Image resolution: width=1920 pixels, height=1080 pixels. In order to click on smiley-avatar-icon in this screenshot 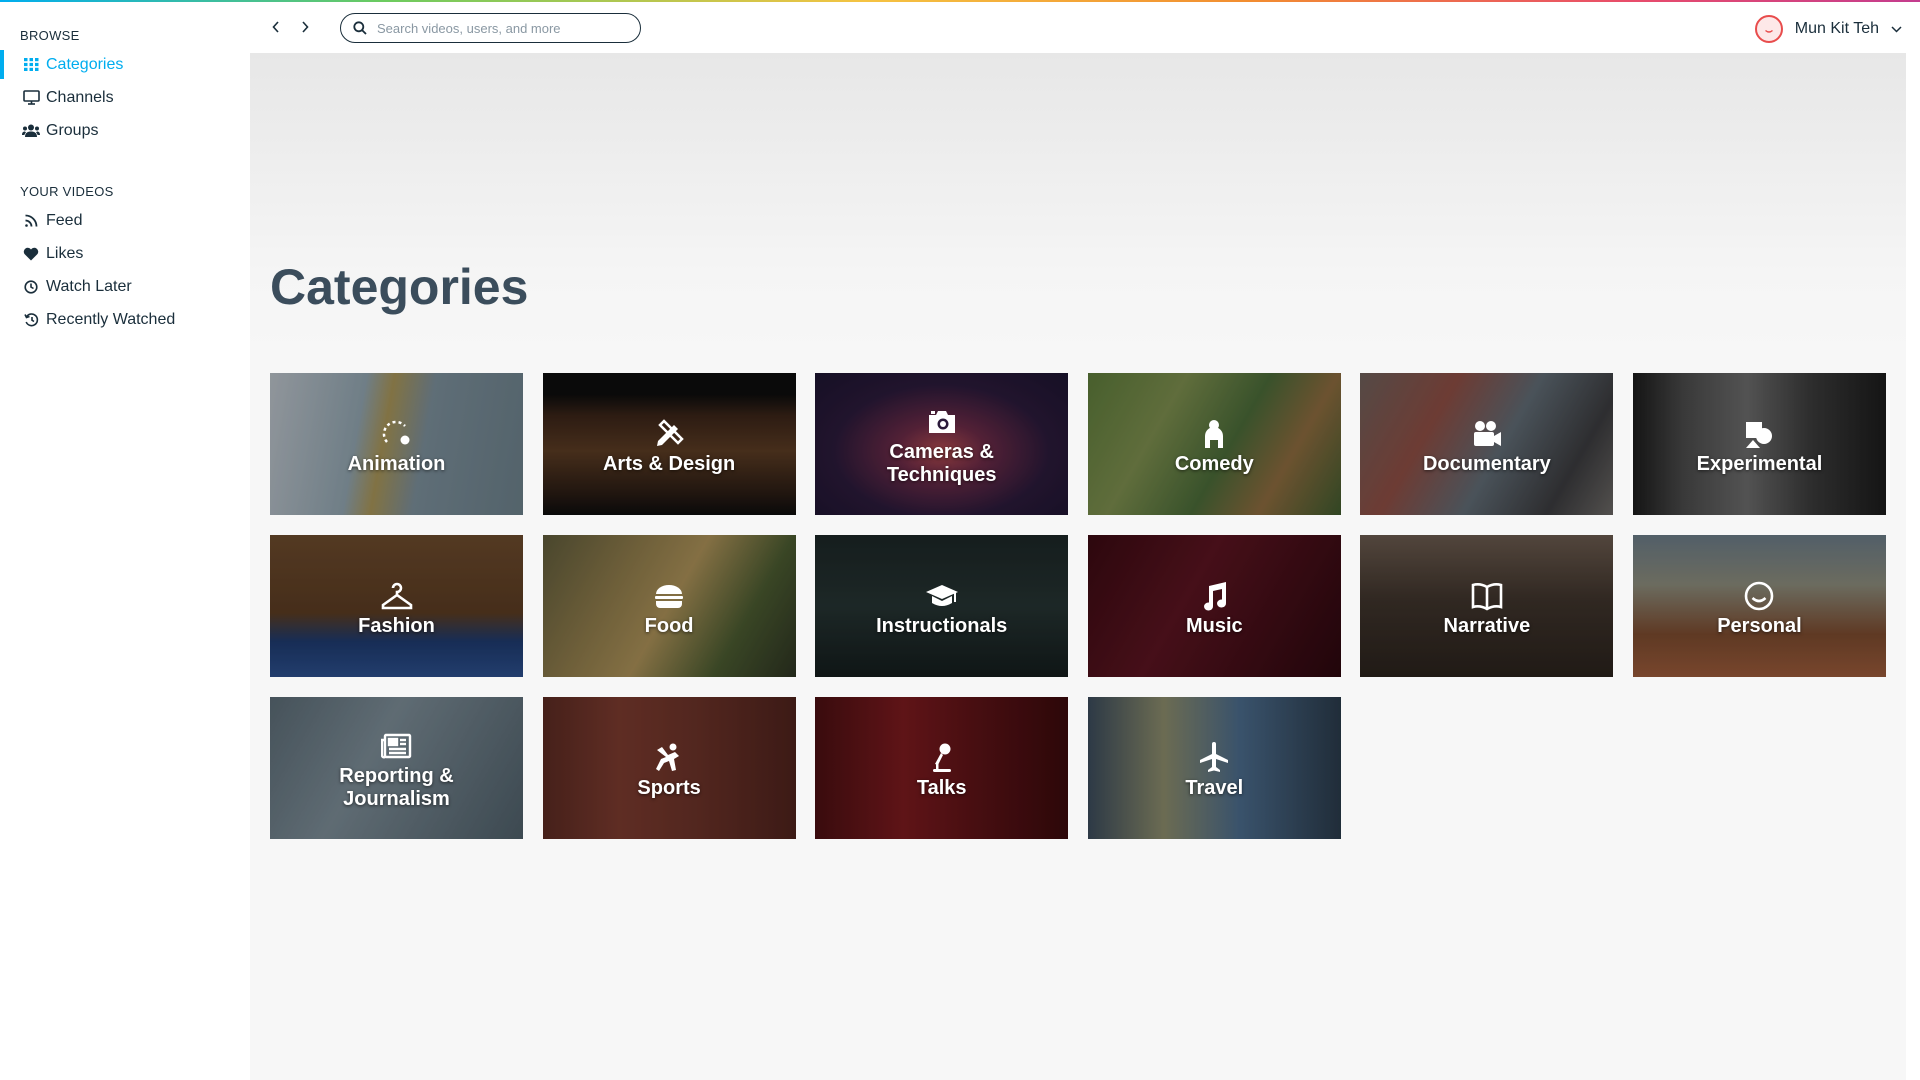, I will do `click(1768, 31)`.